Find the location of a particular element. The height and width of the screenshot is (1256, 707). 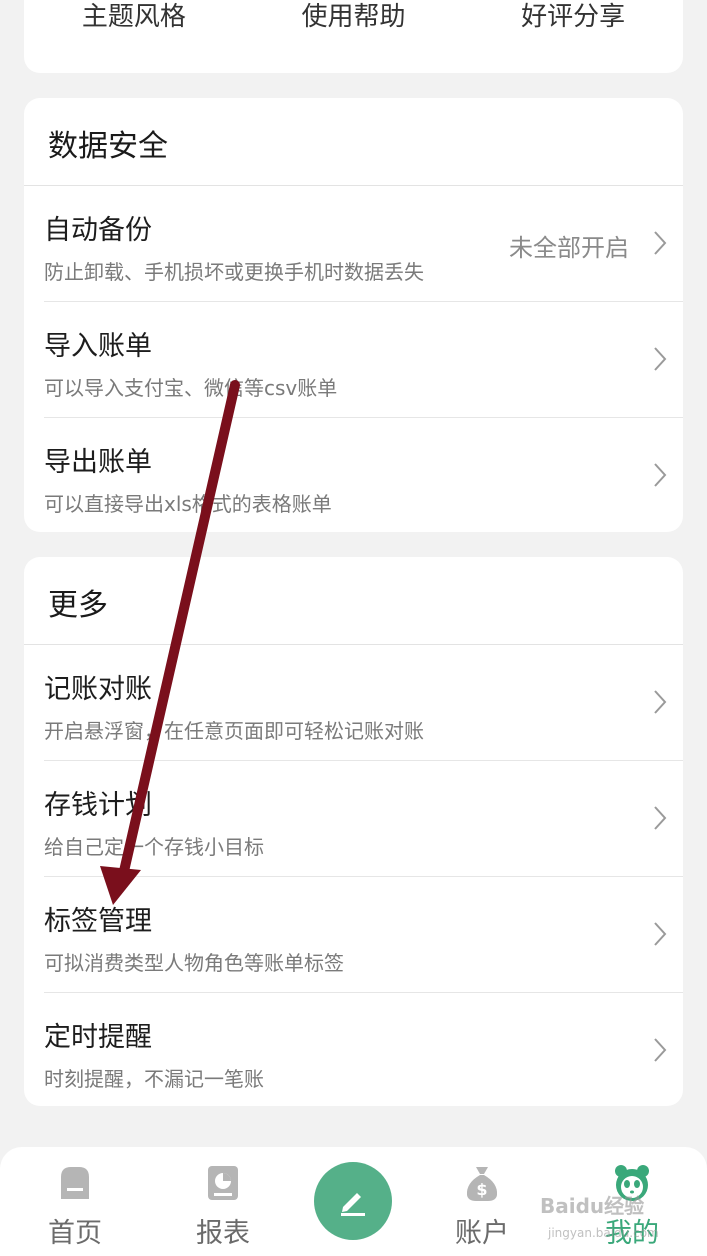

tab-label: 报表 is located at coordinates (223, 1233).